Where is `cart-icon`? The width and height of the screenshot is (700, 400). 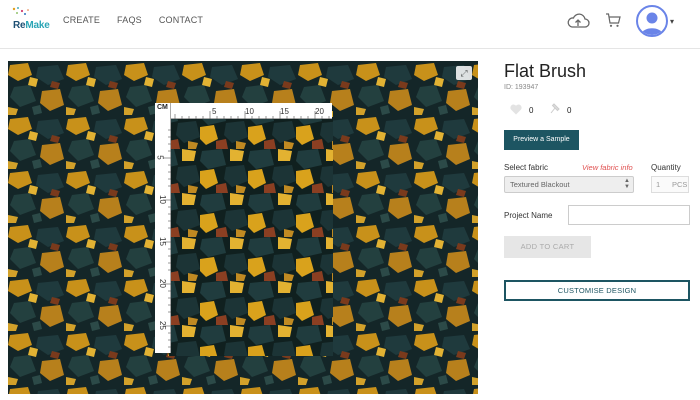
cart-icon is located at coordinates (613, 20).